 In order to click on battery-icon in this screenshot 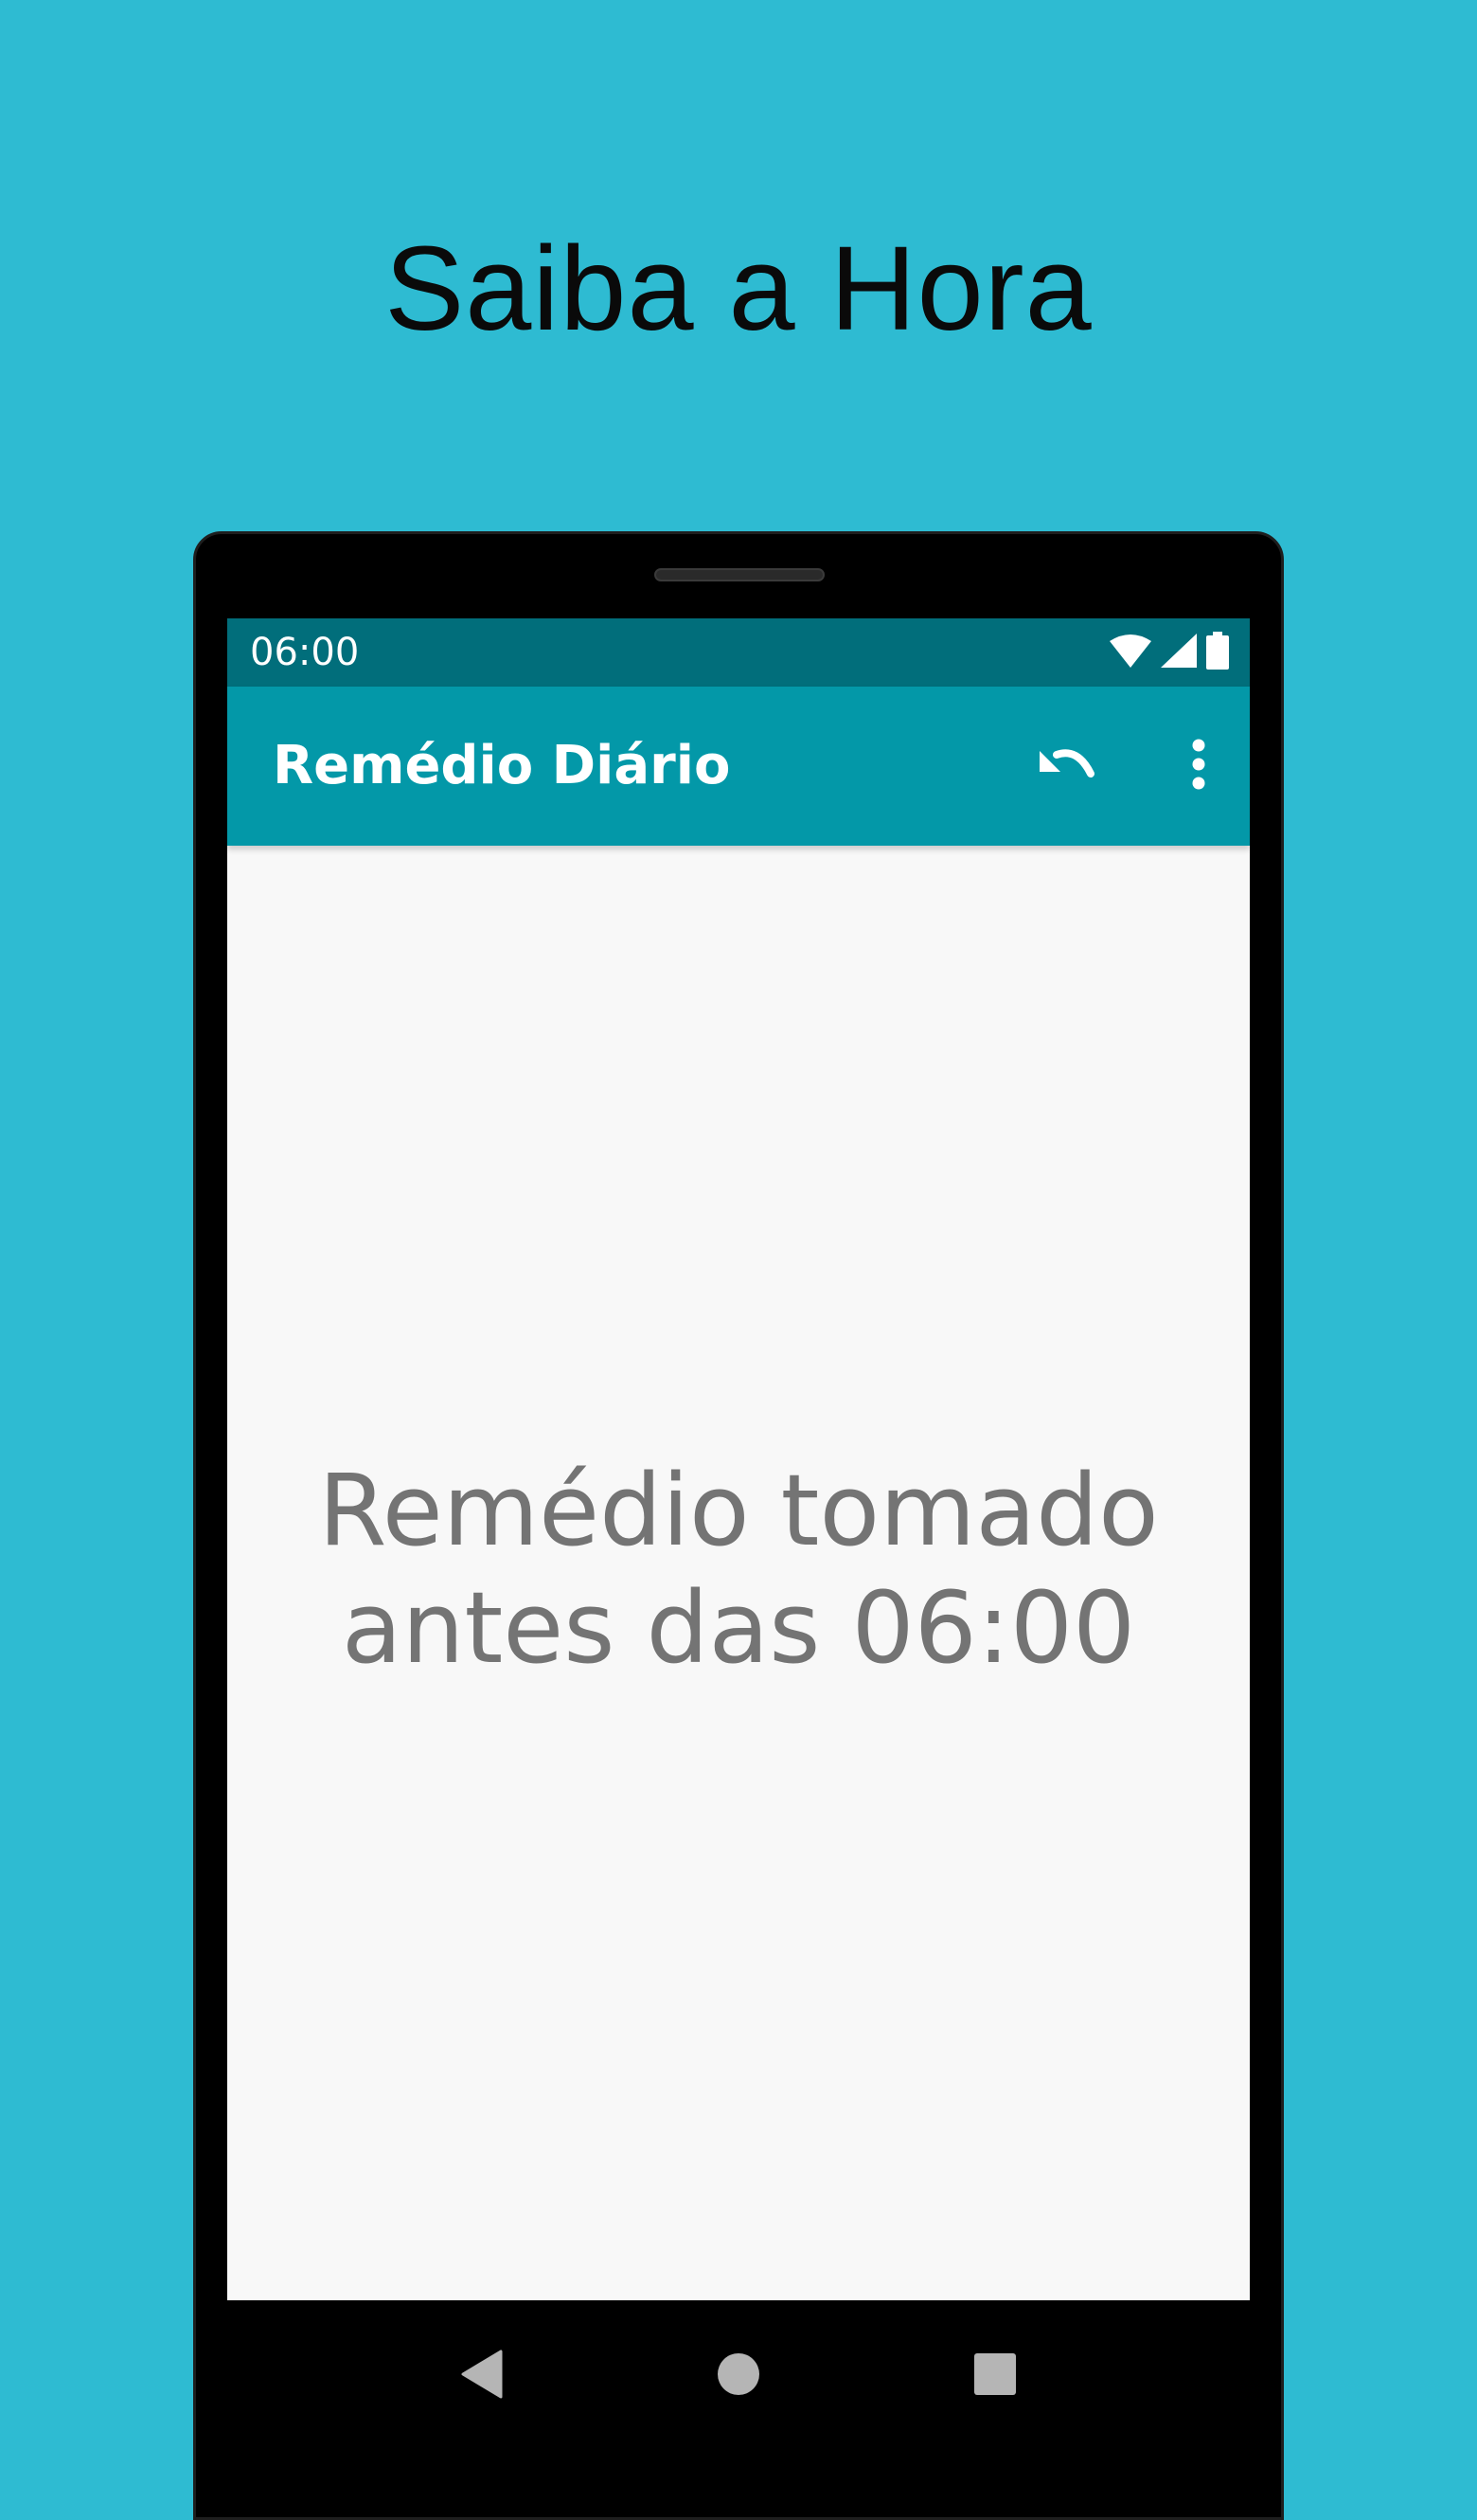, I will do `click(1217, 652)`.